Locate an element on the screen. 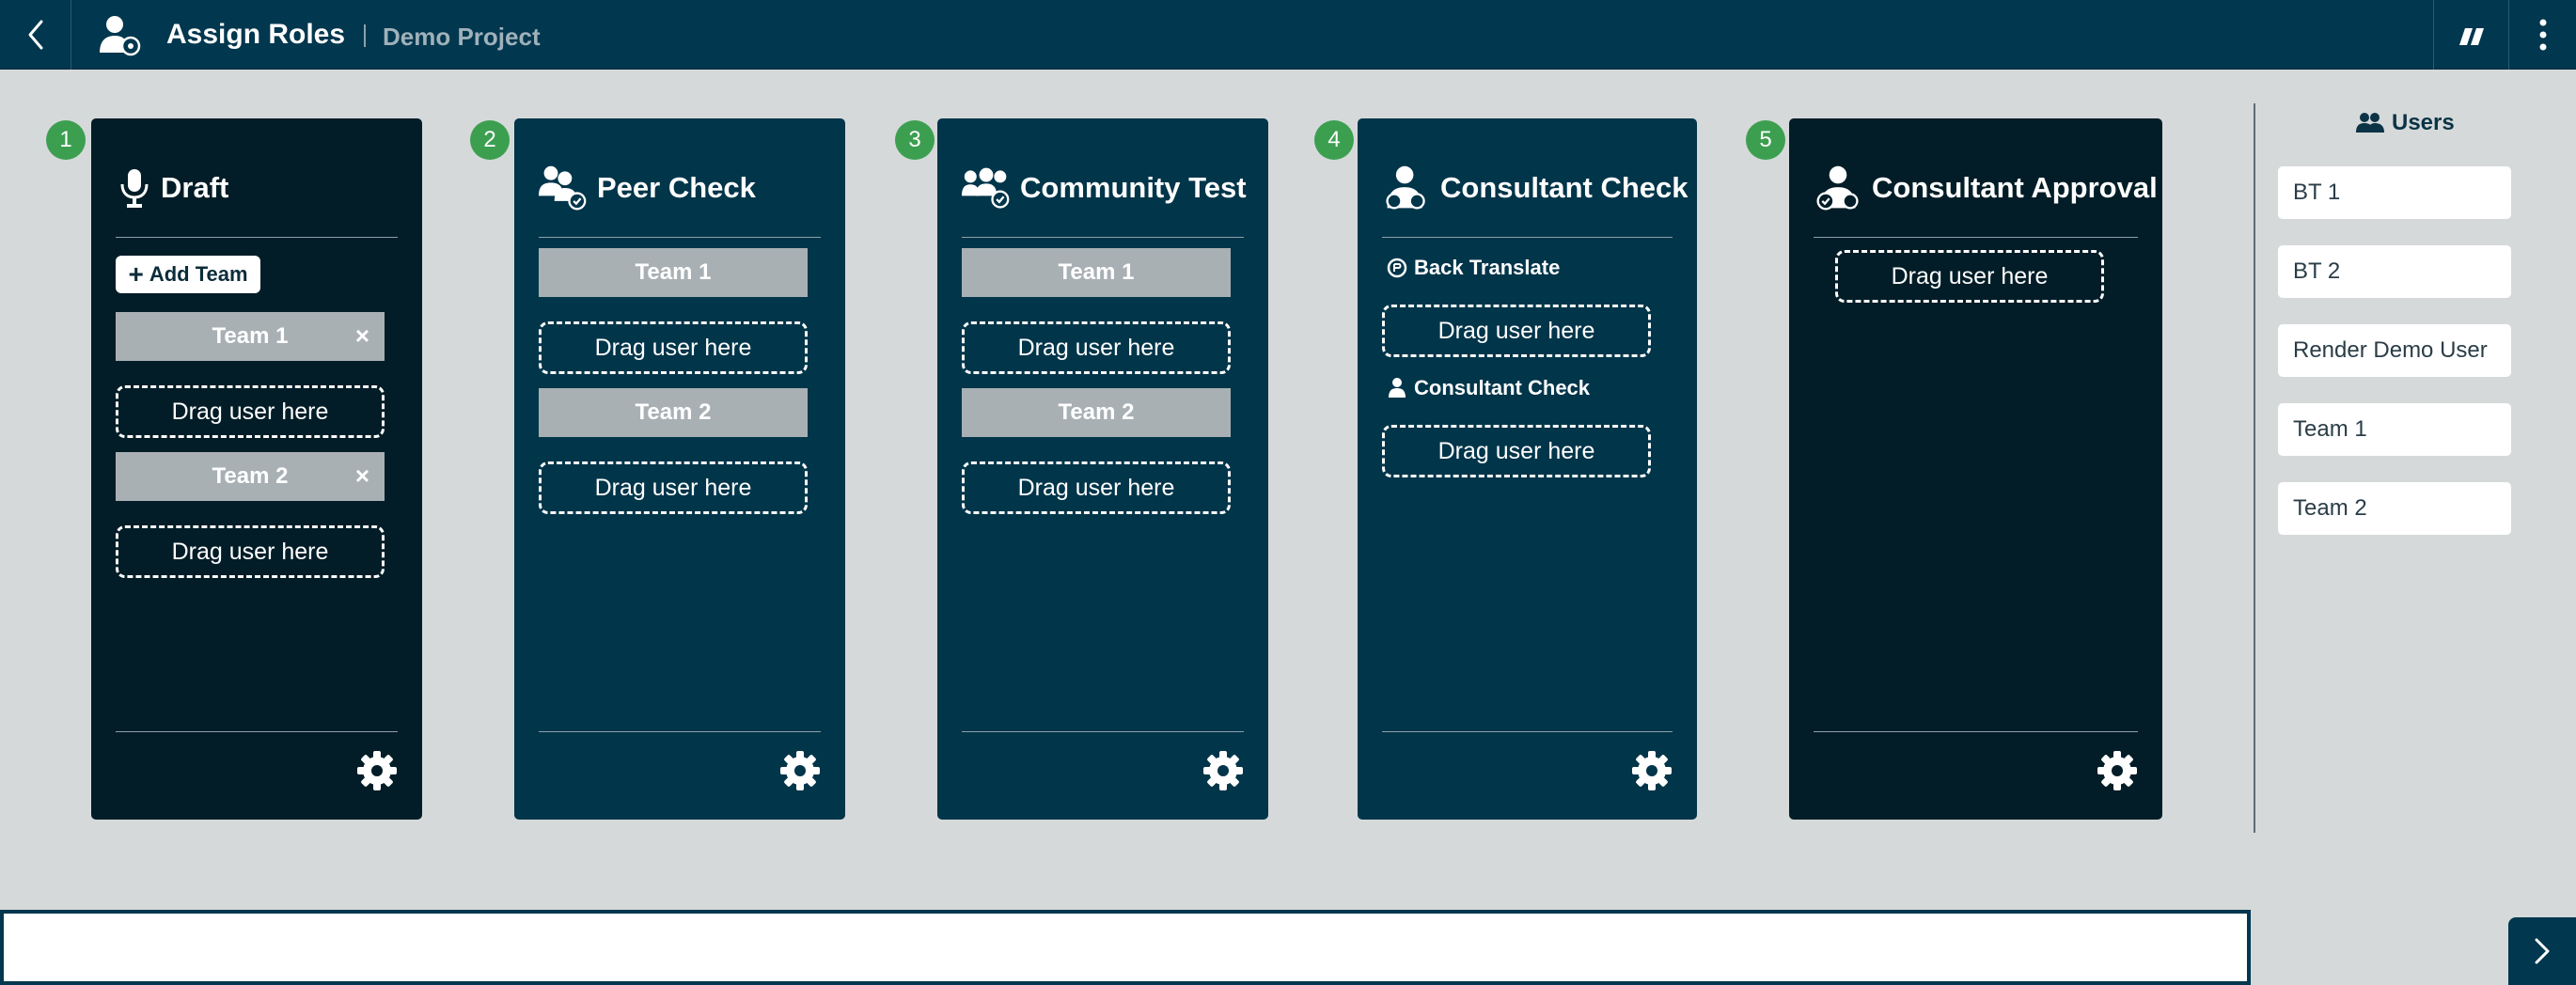  add-team-label: Add Team is located at coordinates (199, 274).